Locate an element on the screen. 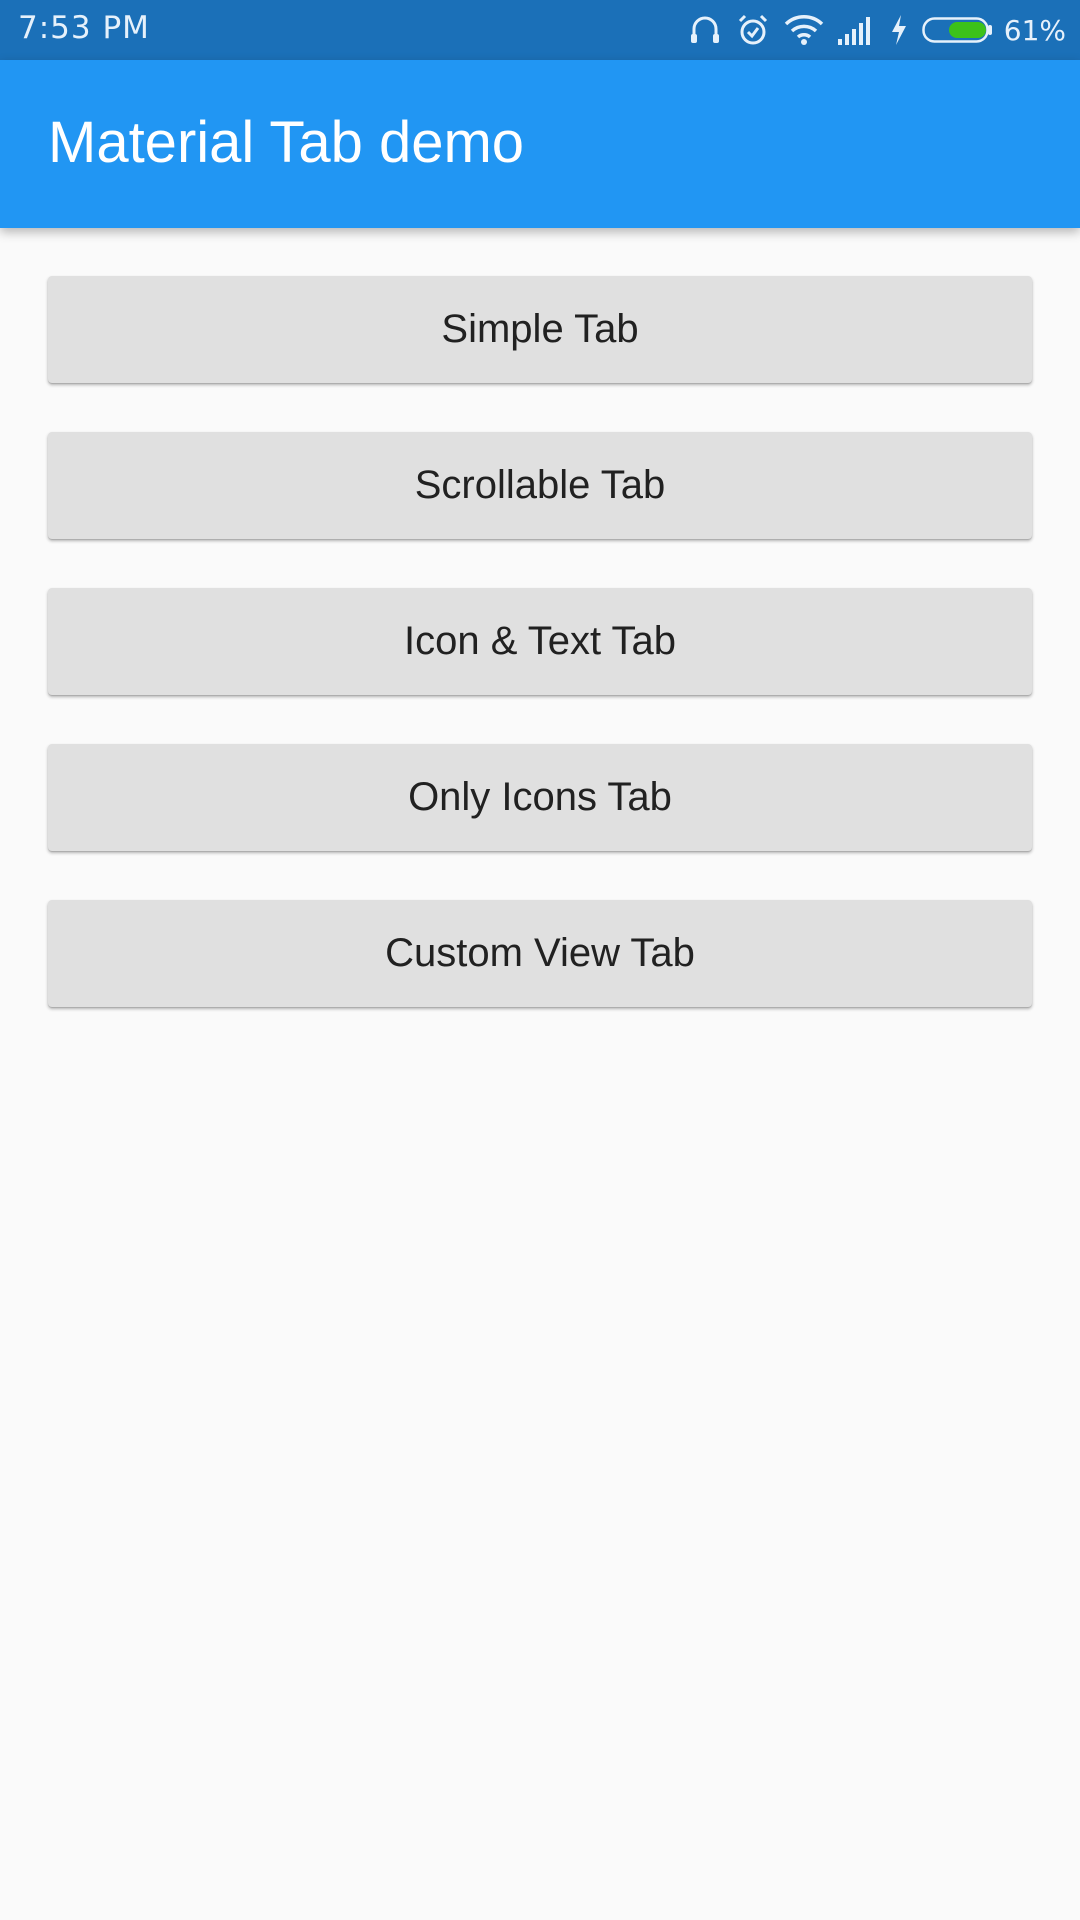 This screenshot has width=1080, height=1920. simple-tab-button: Simple Tab is located at coordinates (540, 329).